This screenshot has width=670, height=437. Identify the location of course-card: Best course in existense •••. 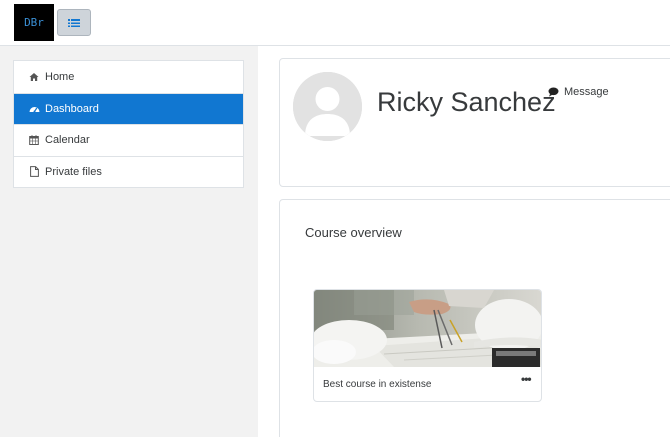
(427, 345).